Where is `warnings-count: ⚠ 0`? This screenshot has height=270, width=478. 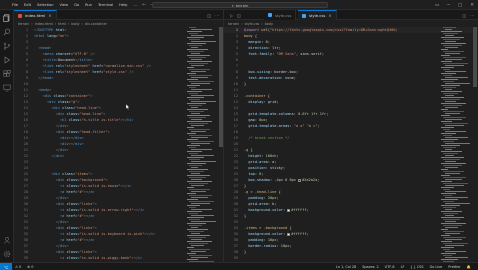
warnings-count: ⚠ 0 is located at coordinates (18, 266).